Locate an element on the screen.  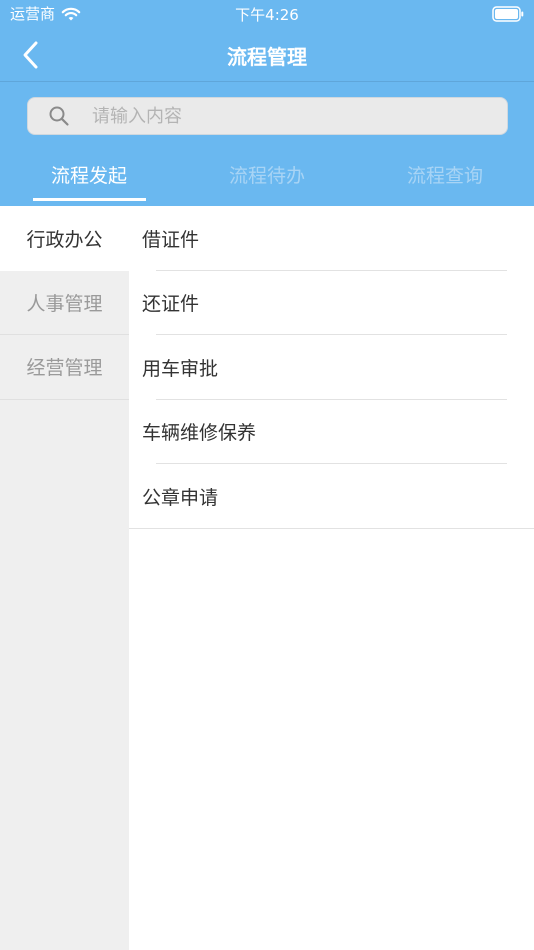
search-input is located at coordinates (299, 116).